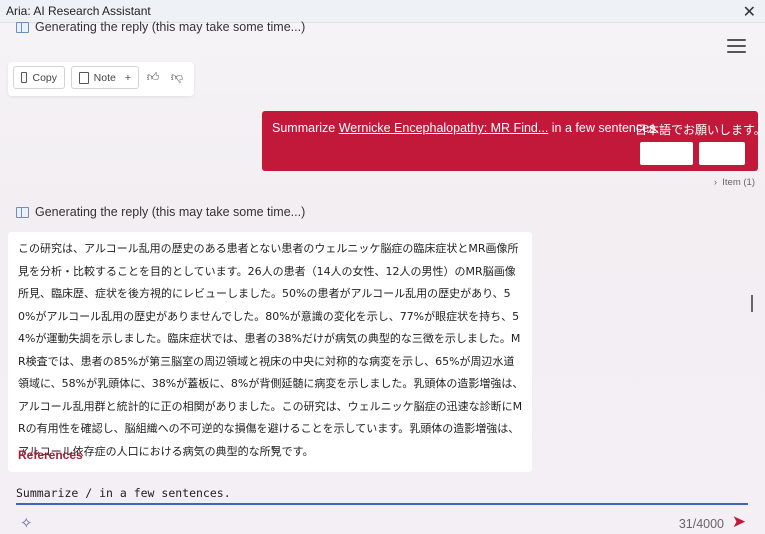 The image size is (765, 534). Describe the element at coordinates (78, 11) in the screenshot. I see `window-title: Aria: AI Research Assistant` at that location.